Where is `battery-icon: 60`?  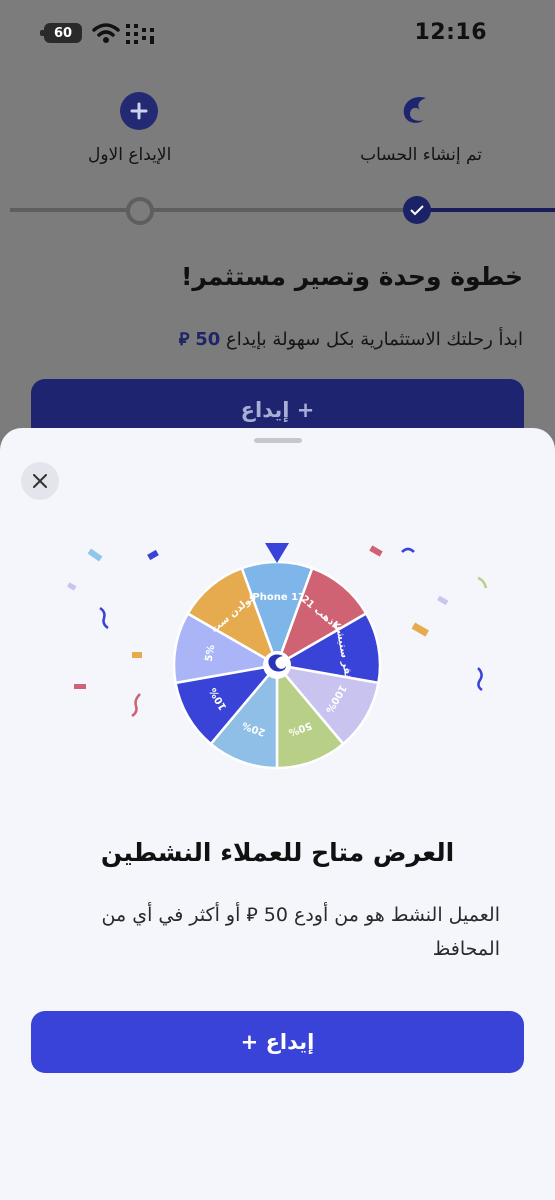 battery-icon: 60 is located at coordinates (63, 33).